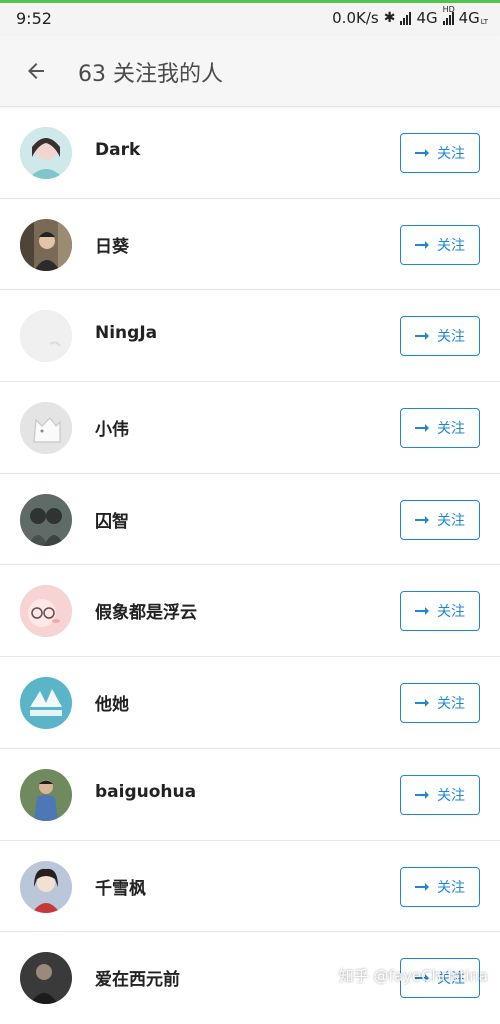 Image resolution: width=500 pixels, height=1024 pixels. I want to click on list-item: 日葵 关注, so click(250, 245).